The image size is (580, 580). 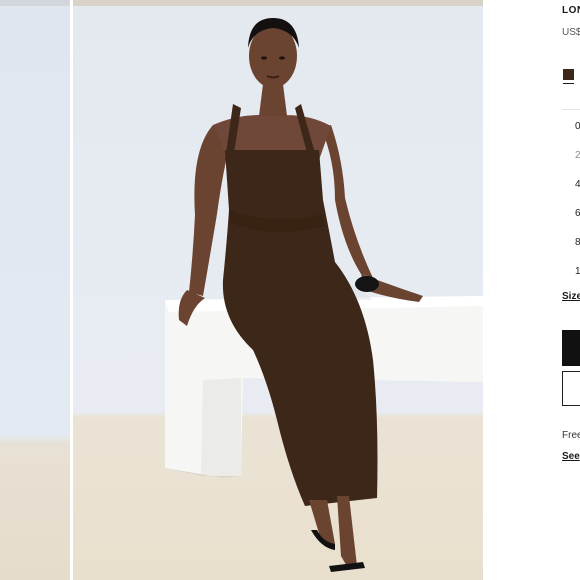 I want to click on size-option: 8, so click(x=577, y=242).